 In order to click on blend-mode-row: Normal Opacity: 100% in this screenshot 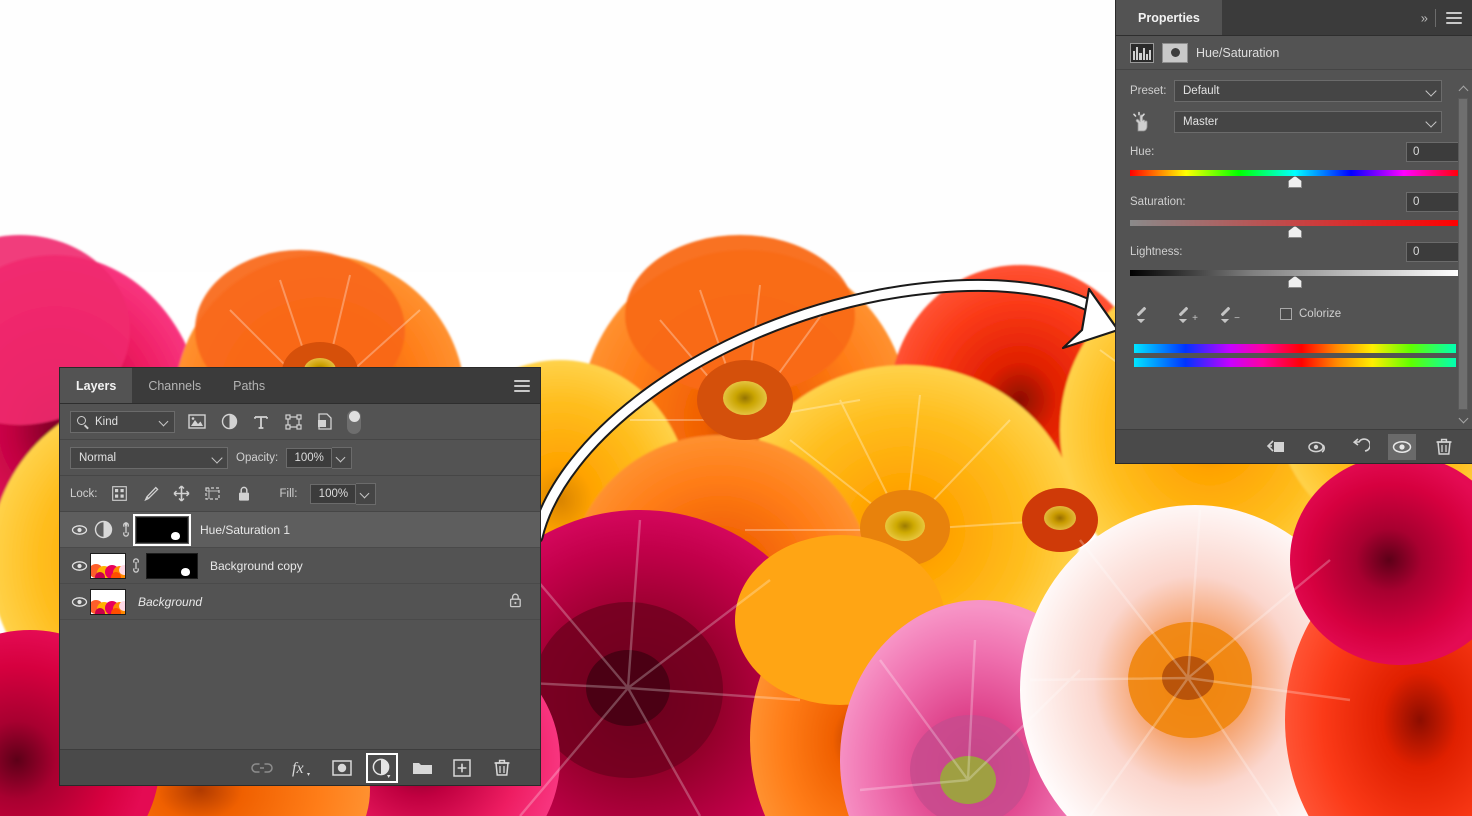, I will do `click(300, 458)`.